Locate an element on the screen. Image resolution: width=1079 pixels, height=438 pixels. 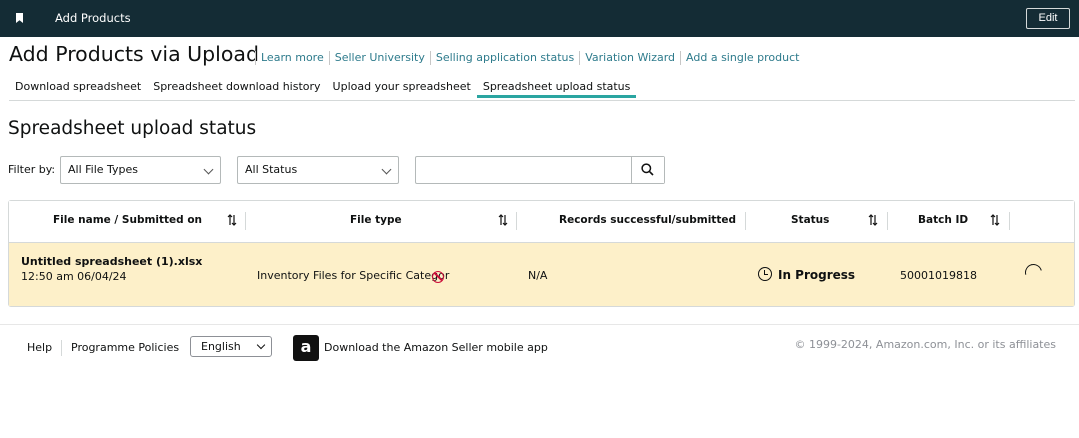
search-button is located at coordinates (647, 170).